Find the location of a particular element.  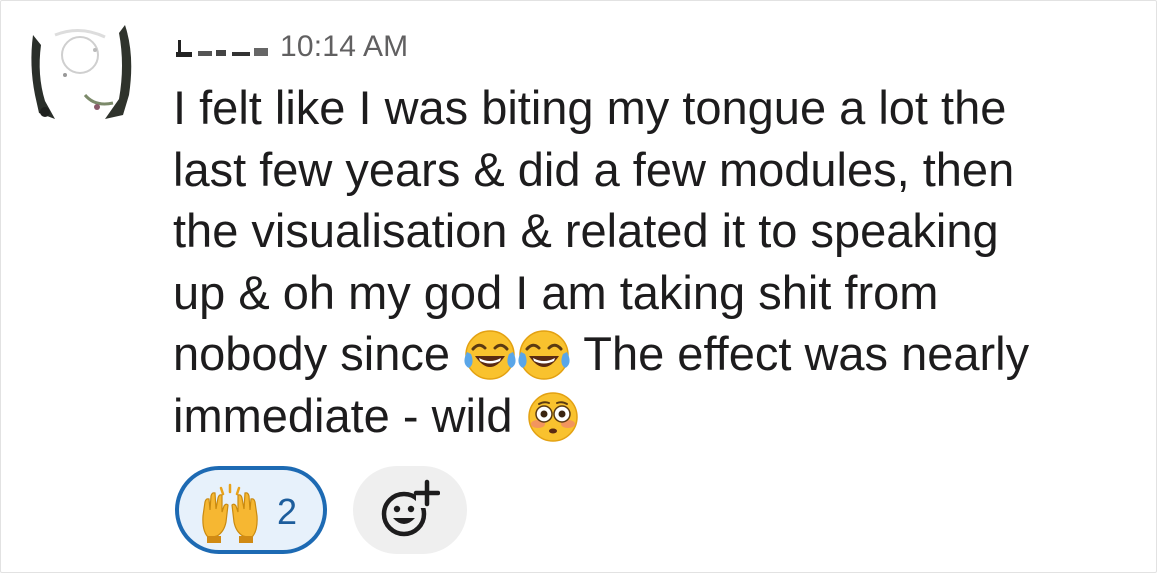

message-text-segment: nobody since is located at coordinates (311, 353).